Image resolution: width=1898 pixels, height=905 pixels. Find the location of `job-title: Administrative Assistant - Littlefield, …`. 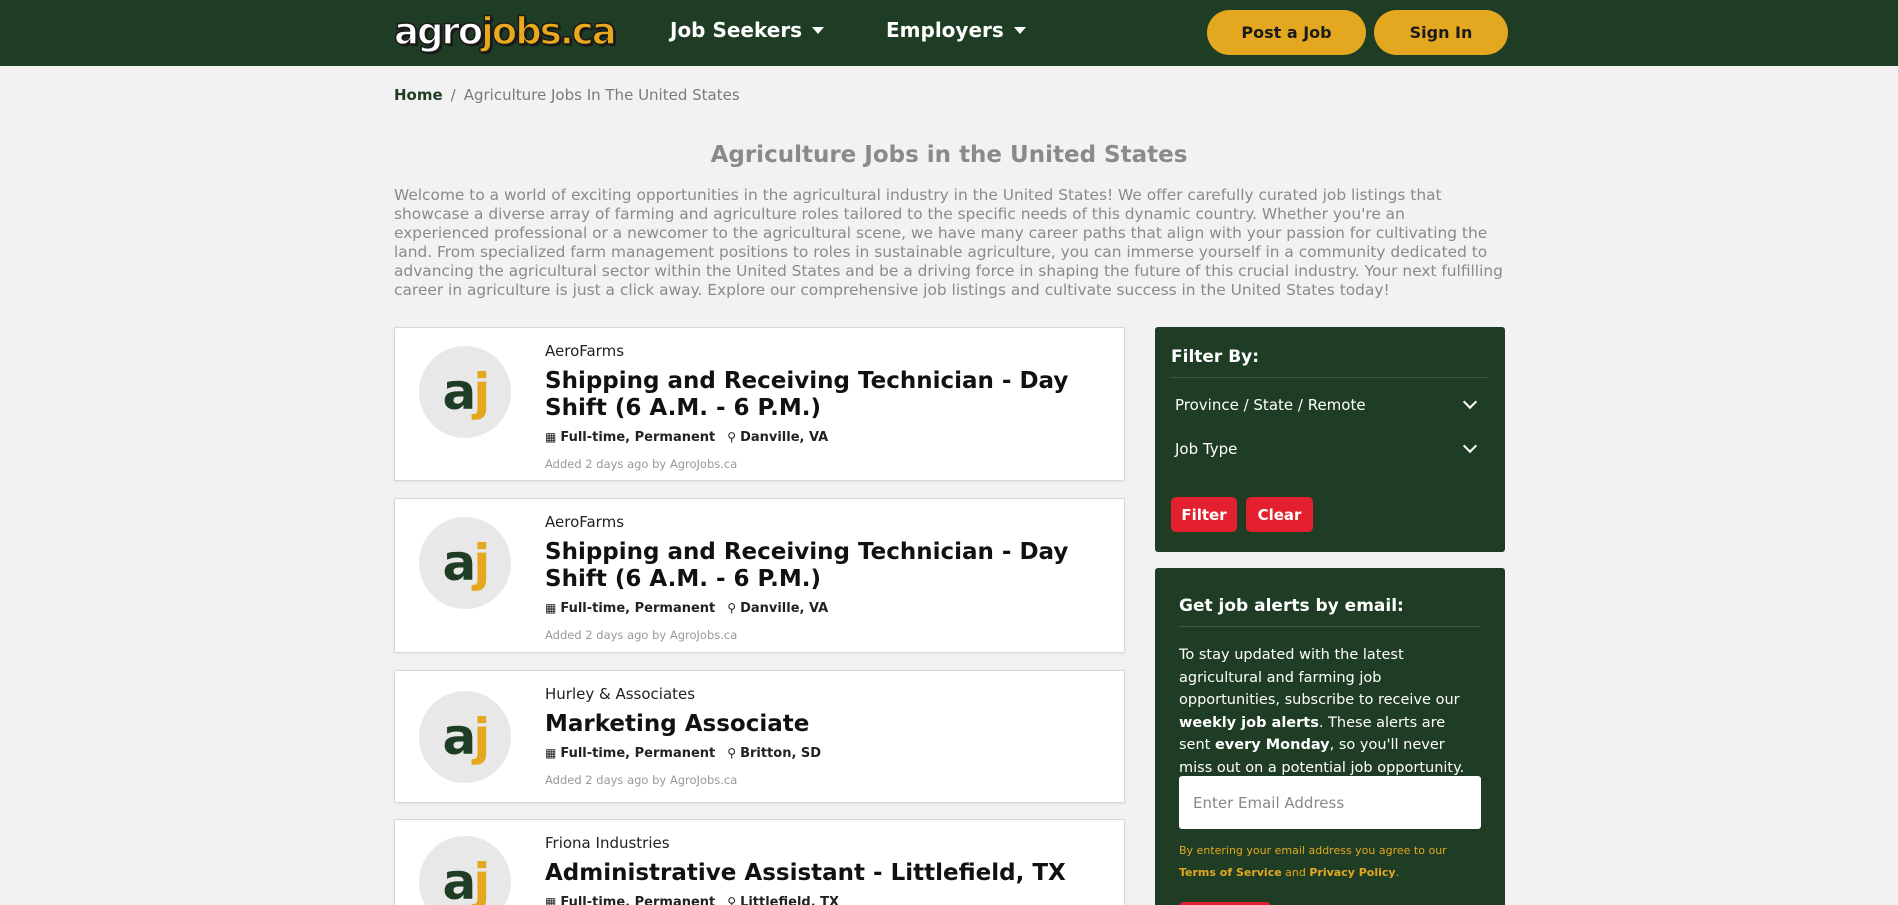

job-title: Administrative Assistant - Littlefield, … is located at coordinates (814, 873).